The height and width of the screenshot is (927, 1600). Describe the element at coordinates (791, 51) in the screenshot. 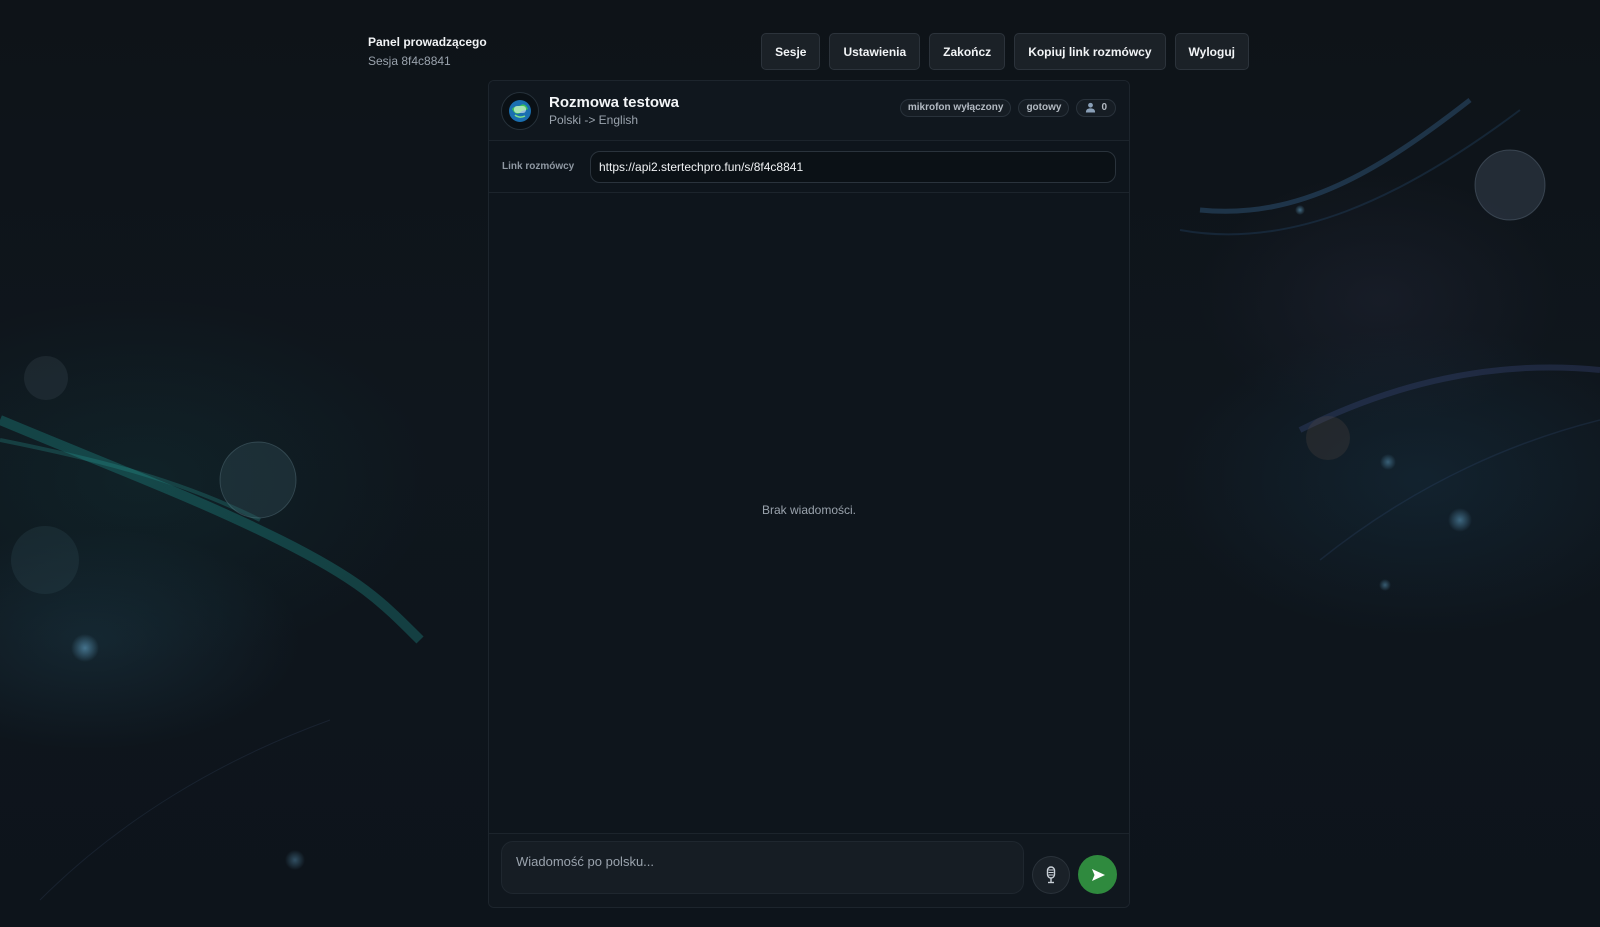

I see `sessions-button: Sesje` at that location.